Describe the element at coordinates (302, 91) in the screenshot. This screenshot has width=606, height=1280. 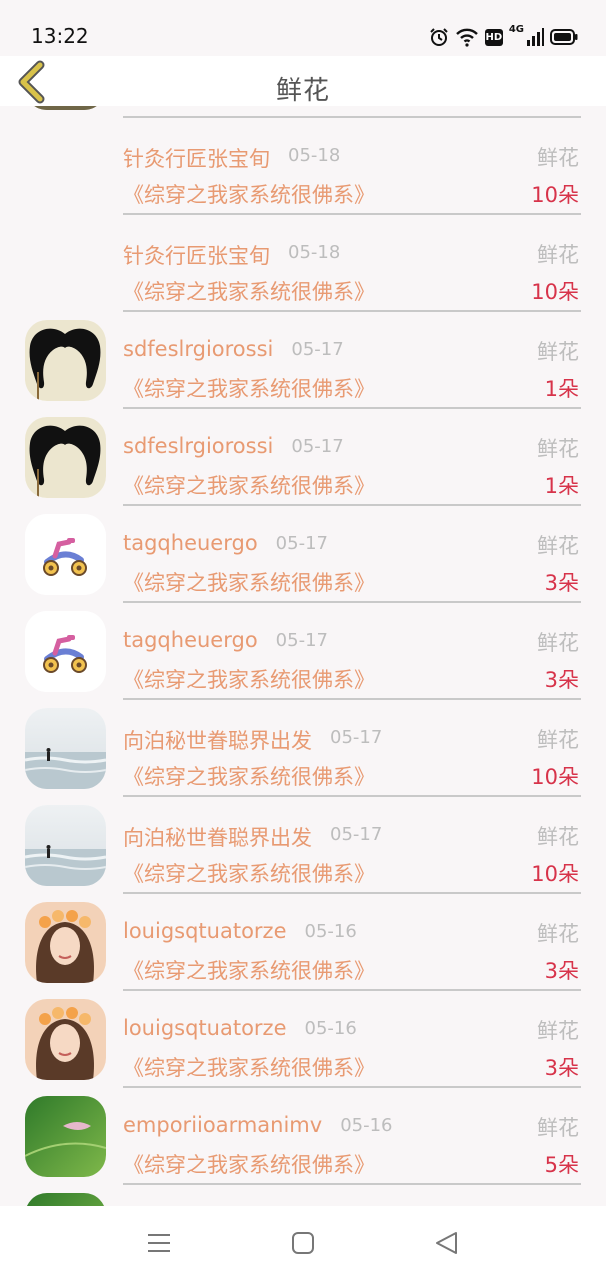
I see `page-title: 鲜花` at that location.